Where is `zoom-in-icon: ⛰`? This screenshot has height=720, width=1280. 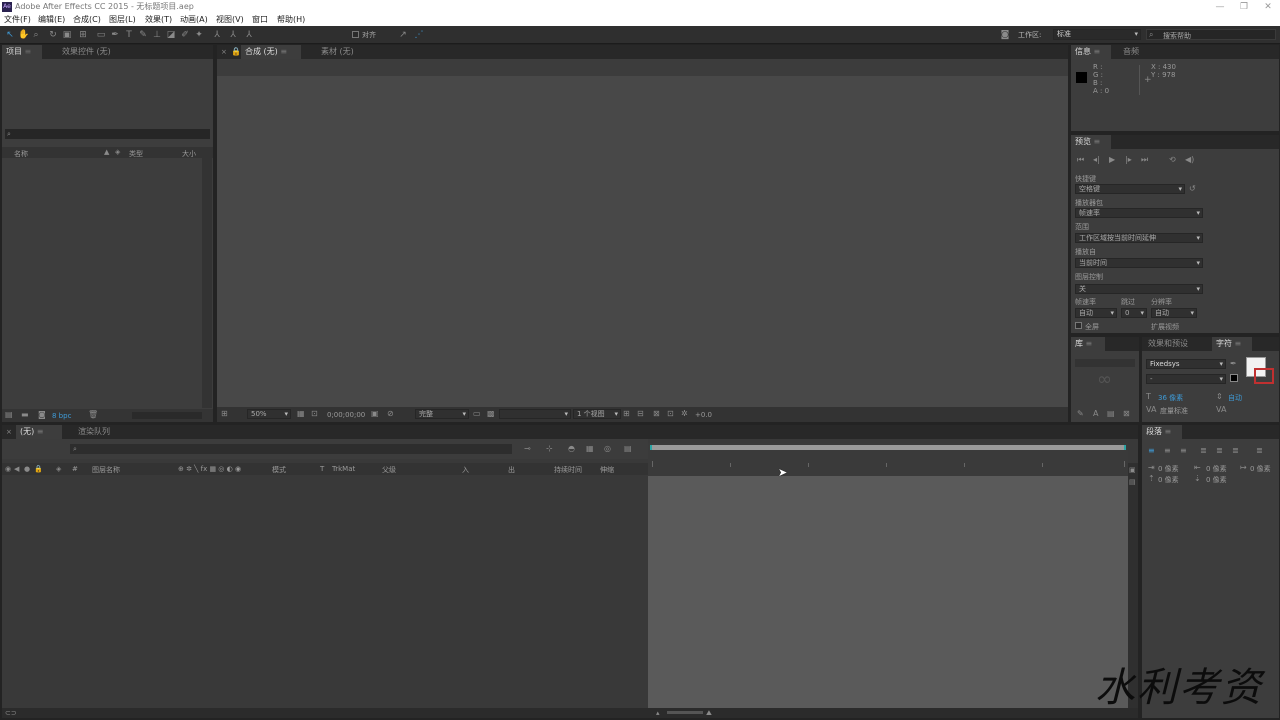 zoom-in-icon: ⛰ is located at coordinates (709, 713).